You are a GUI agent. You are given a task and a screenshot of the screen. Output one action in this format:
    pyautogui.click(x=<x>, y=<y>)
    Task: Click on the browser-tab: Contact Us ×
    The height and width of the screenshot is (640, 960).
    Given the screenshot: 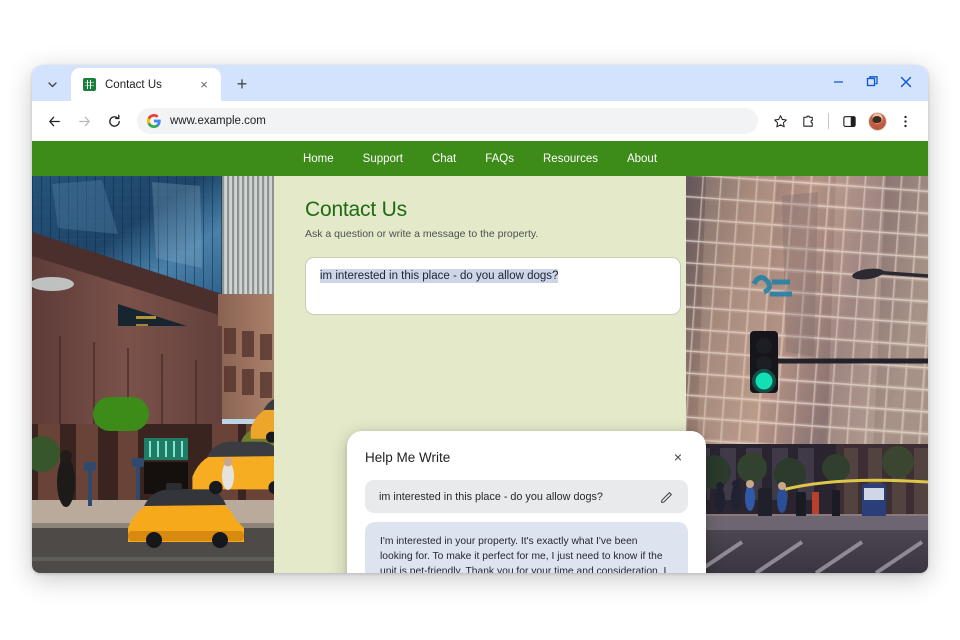 What is the action you would take?
    pyautogui.click(x=146, y=84)
    